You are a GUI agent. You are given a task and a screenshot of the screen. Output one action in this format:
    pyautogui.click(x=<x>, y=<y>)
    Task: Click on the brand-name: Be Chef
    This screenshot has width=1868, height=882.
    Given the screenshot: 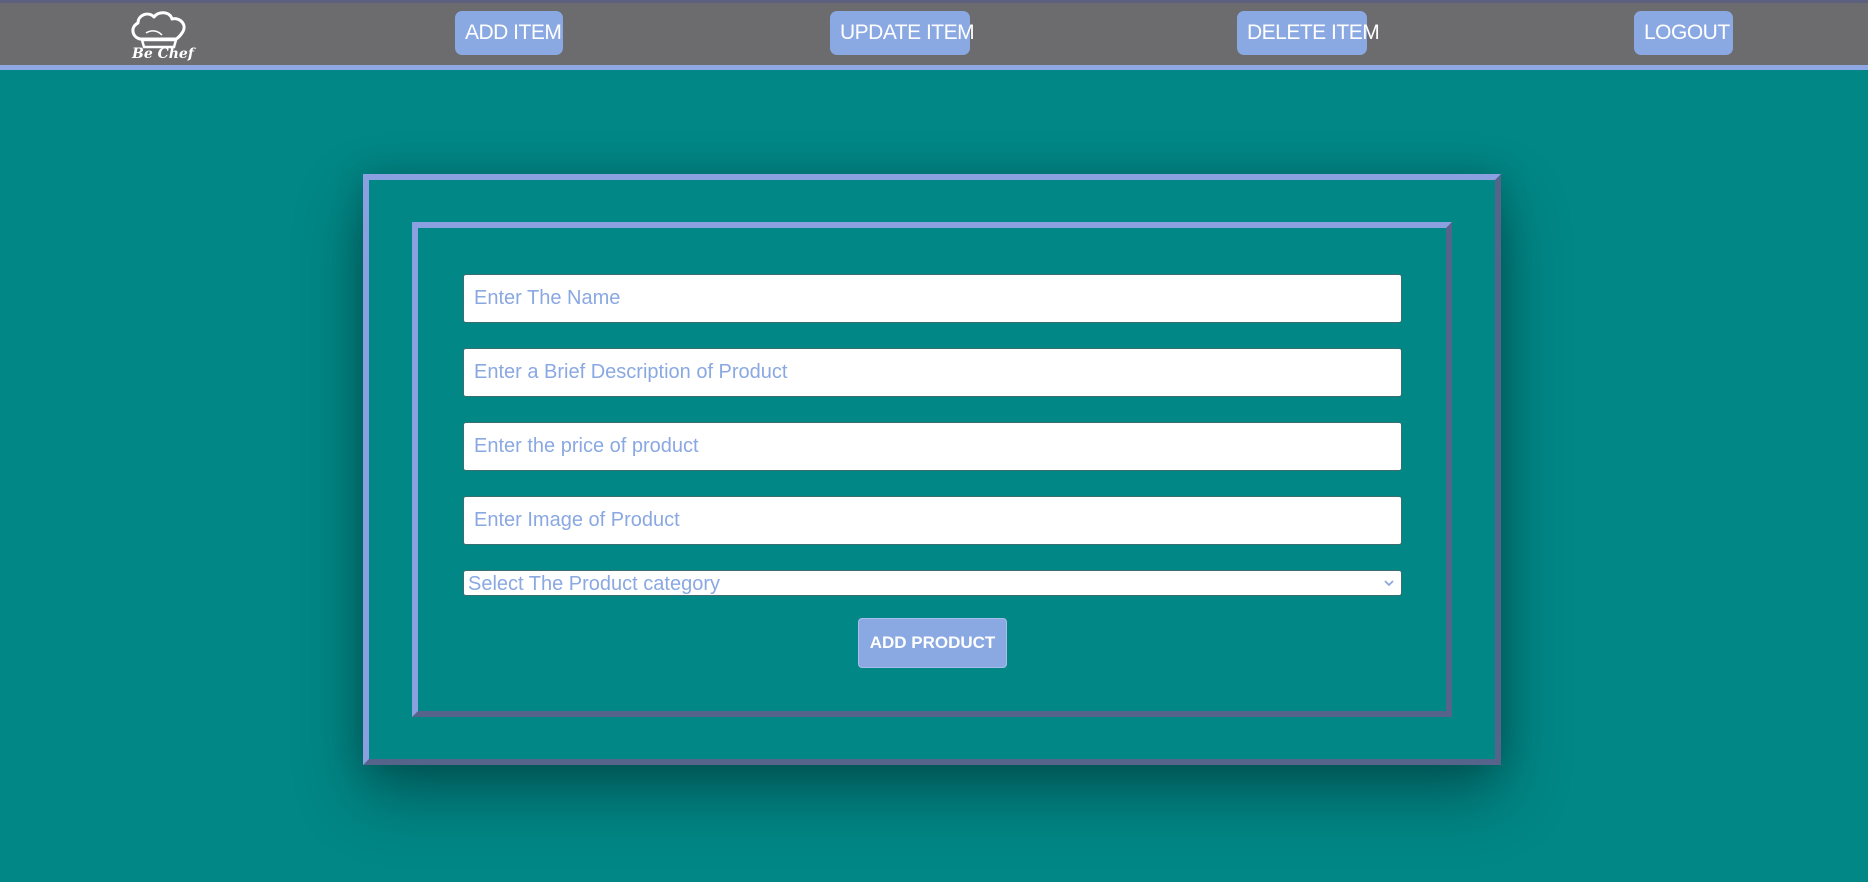 What is the action you would take?
    pyautogui.click(x=163, y=54)
    